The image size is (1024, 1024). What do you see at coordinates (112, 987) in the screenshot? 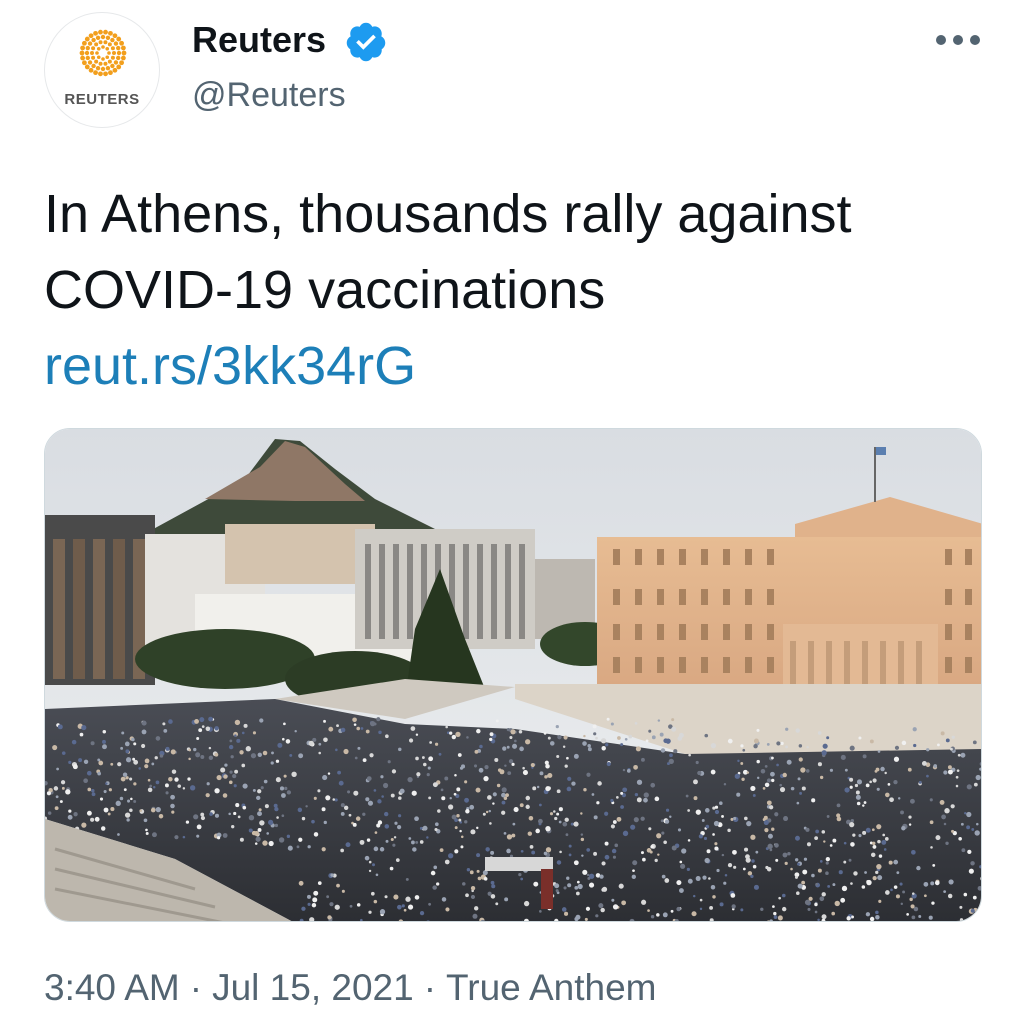
I see `tweet-time: 3:40 AM` at bounding box center [112, 987].